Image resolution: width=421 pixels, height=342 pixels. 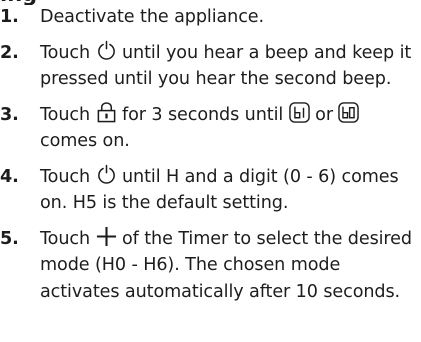 What do you see at coordinates (85, 141) in the screenshot?
I see `step-text-part: comes on.` at bounding box center [85, 141].